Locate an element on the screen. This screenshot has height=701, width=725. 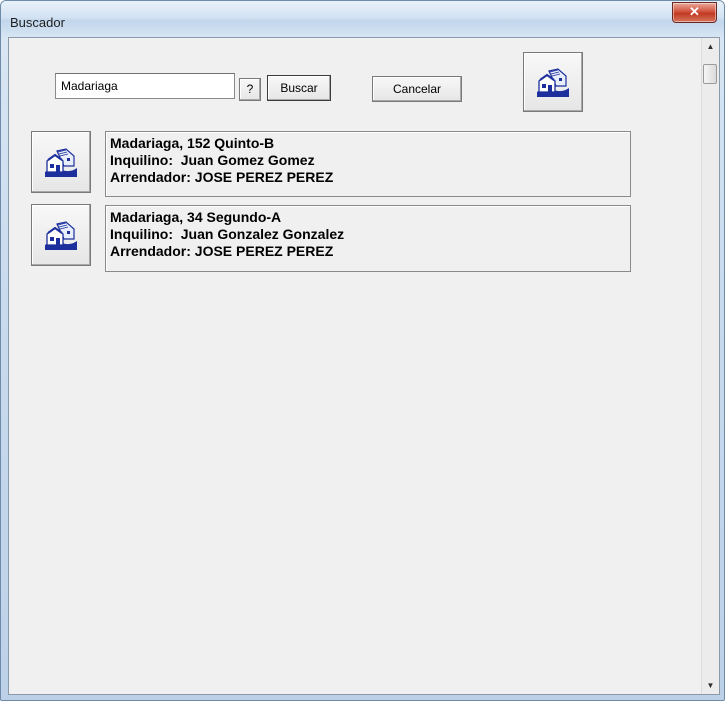
close-button: ✕ is located at coordinates (694, 12).